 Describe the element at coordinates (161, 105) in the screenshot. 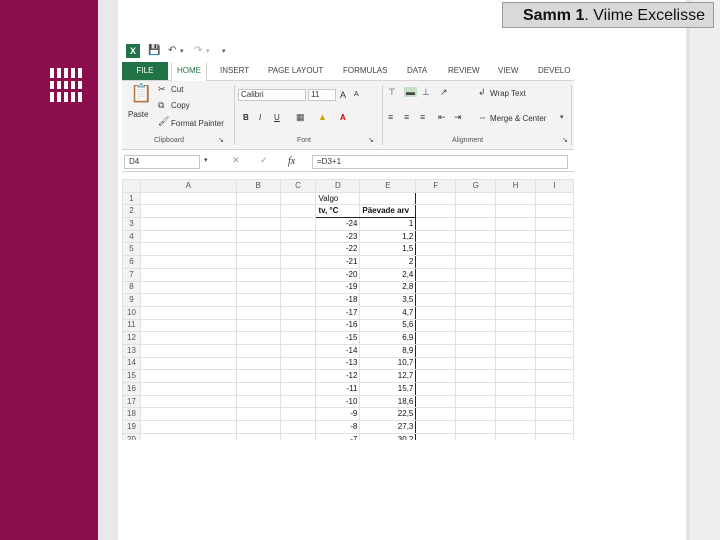

I see `copy-icon: ⧉` at that location.